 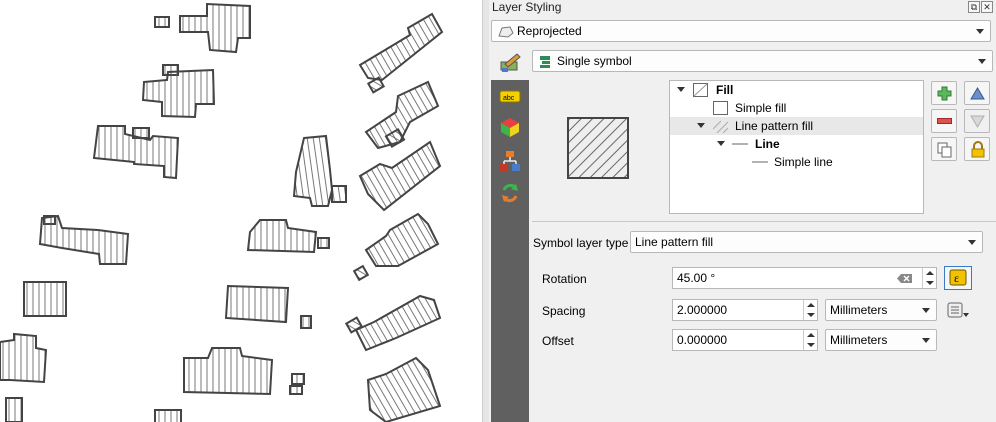 What do you see at coordinates (796, 108) in the screenshot?
I see `tree-item-simple-fill: Simple fill` at bounding box center [796, 108].